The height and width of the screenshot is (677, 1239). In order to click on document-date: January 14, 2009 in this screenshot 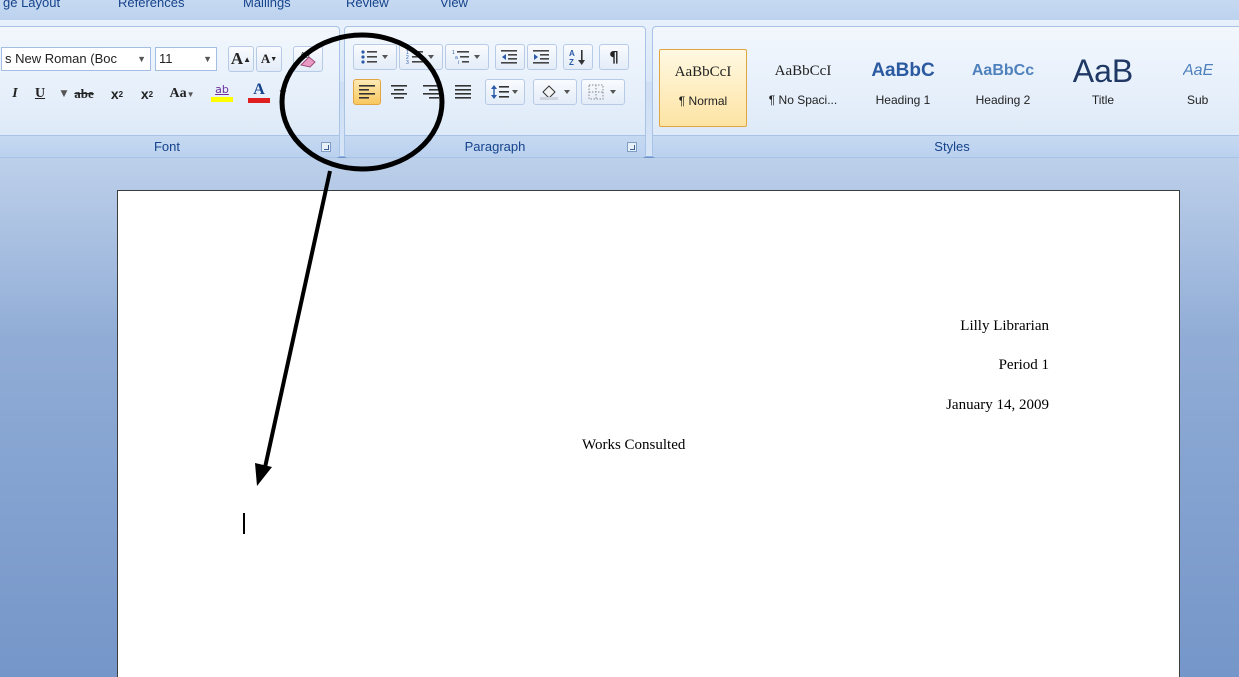, I will do `click(997, 405)`.